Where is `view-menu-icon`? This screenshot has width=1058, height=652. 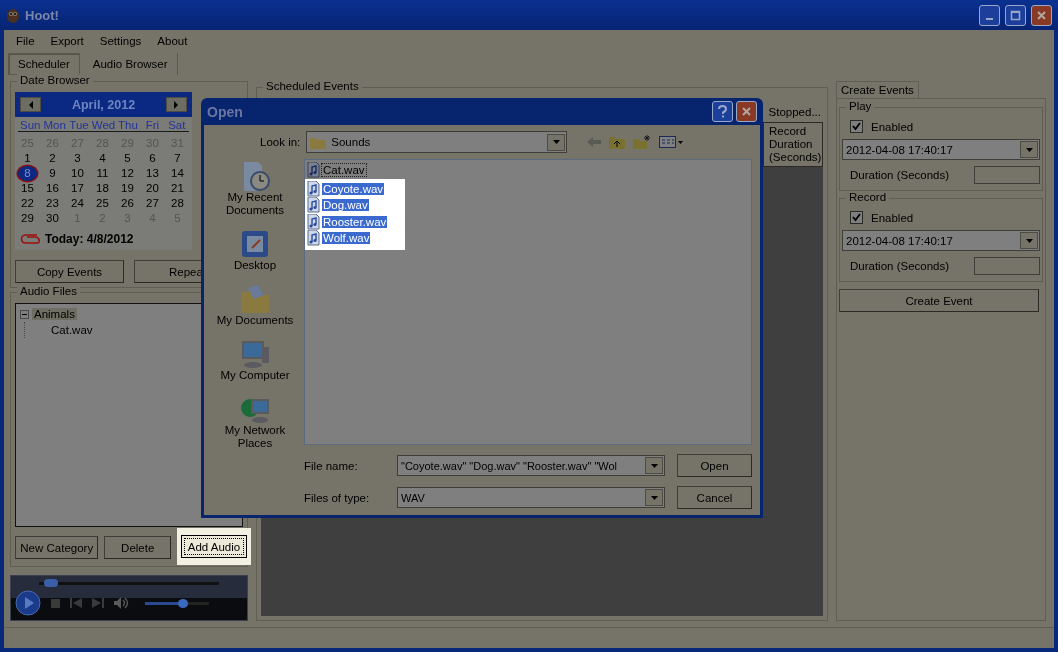 view-menu-icon is located at coordinates (671, 142).